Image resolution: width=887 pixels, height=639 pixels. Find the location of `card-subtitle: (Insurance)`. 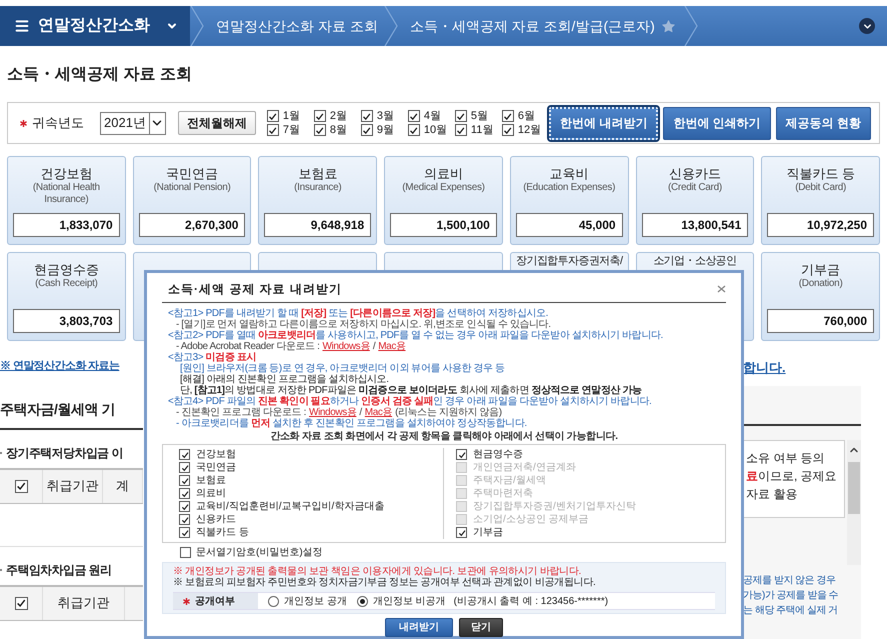

card-subtitle: (Insurance) is located at coordinates (318, 188).